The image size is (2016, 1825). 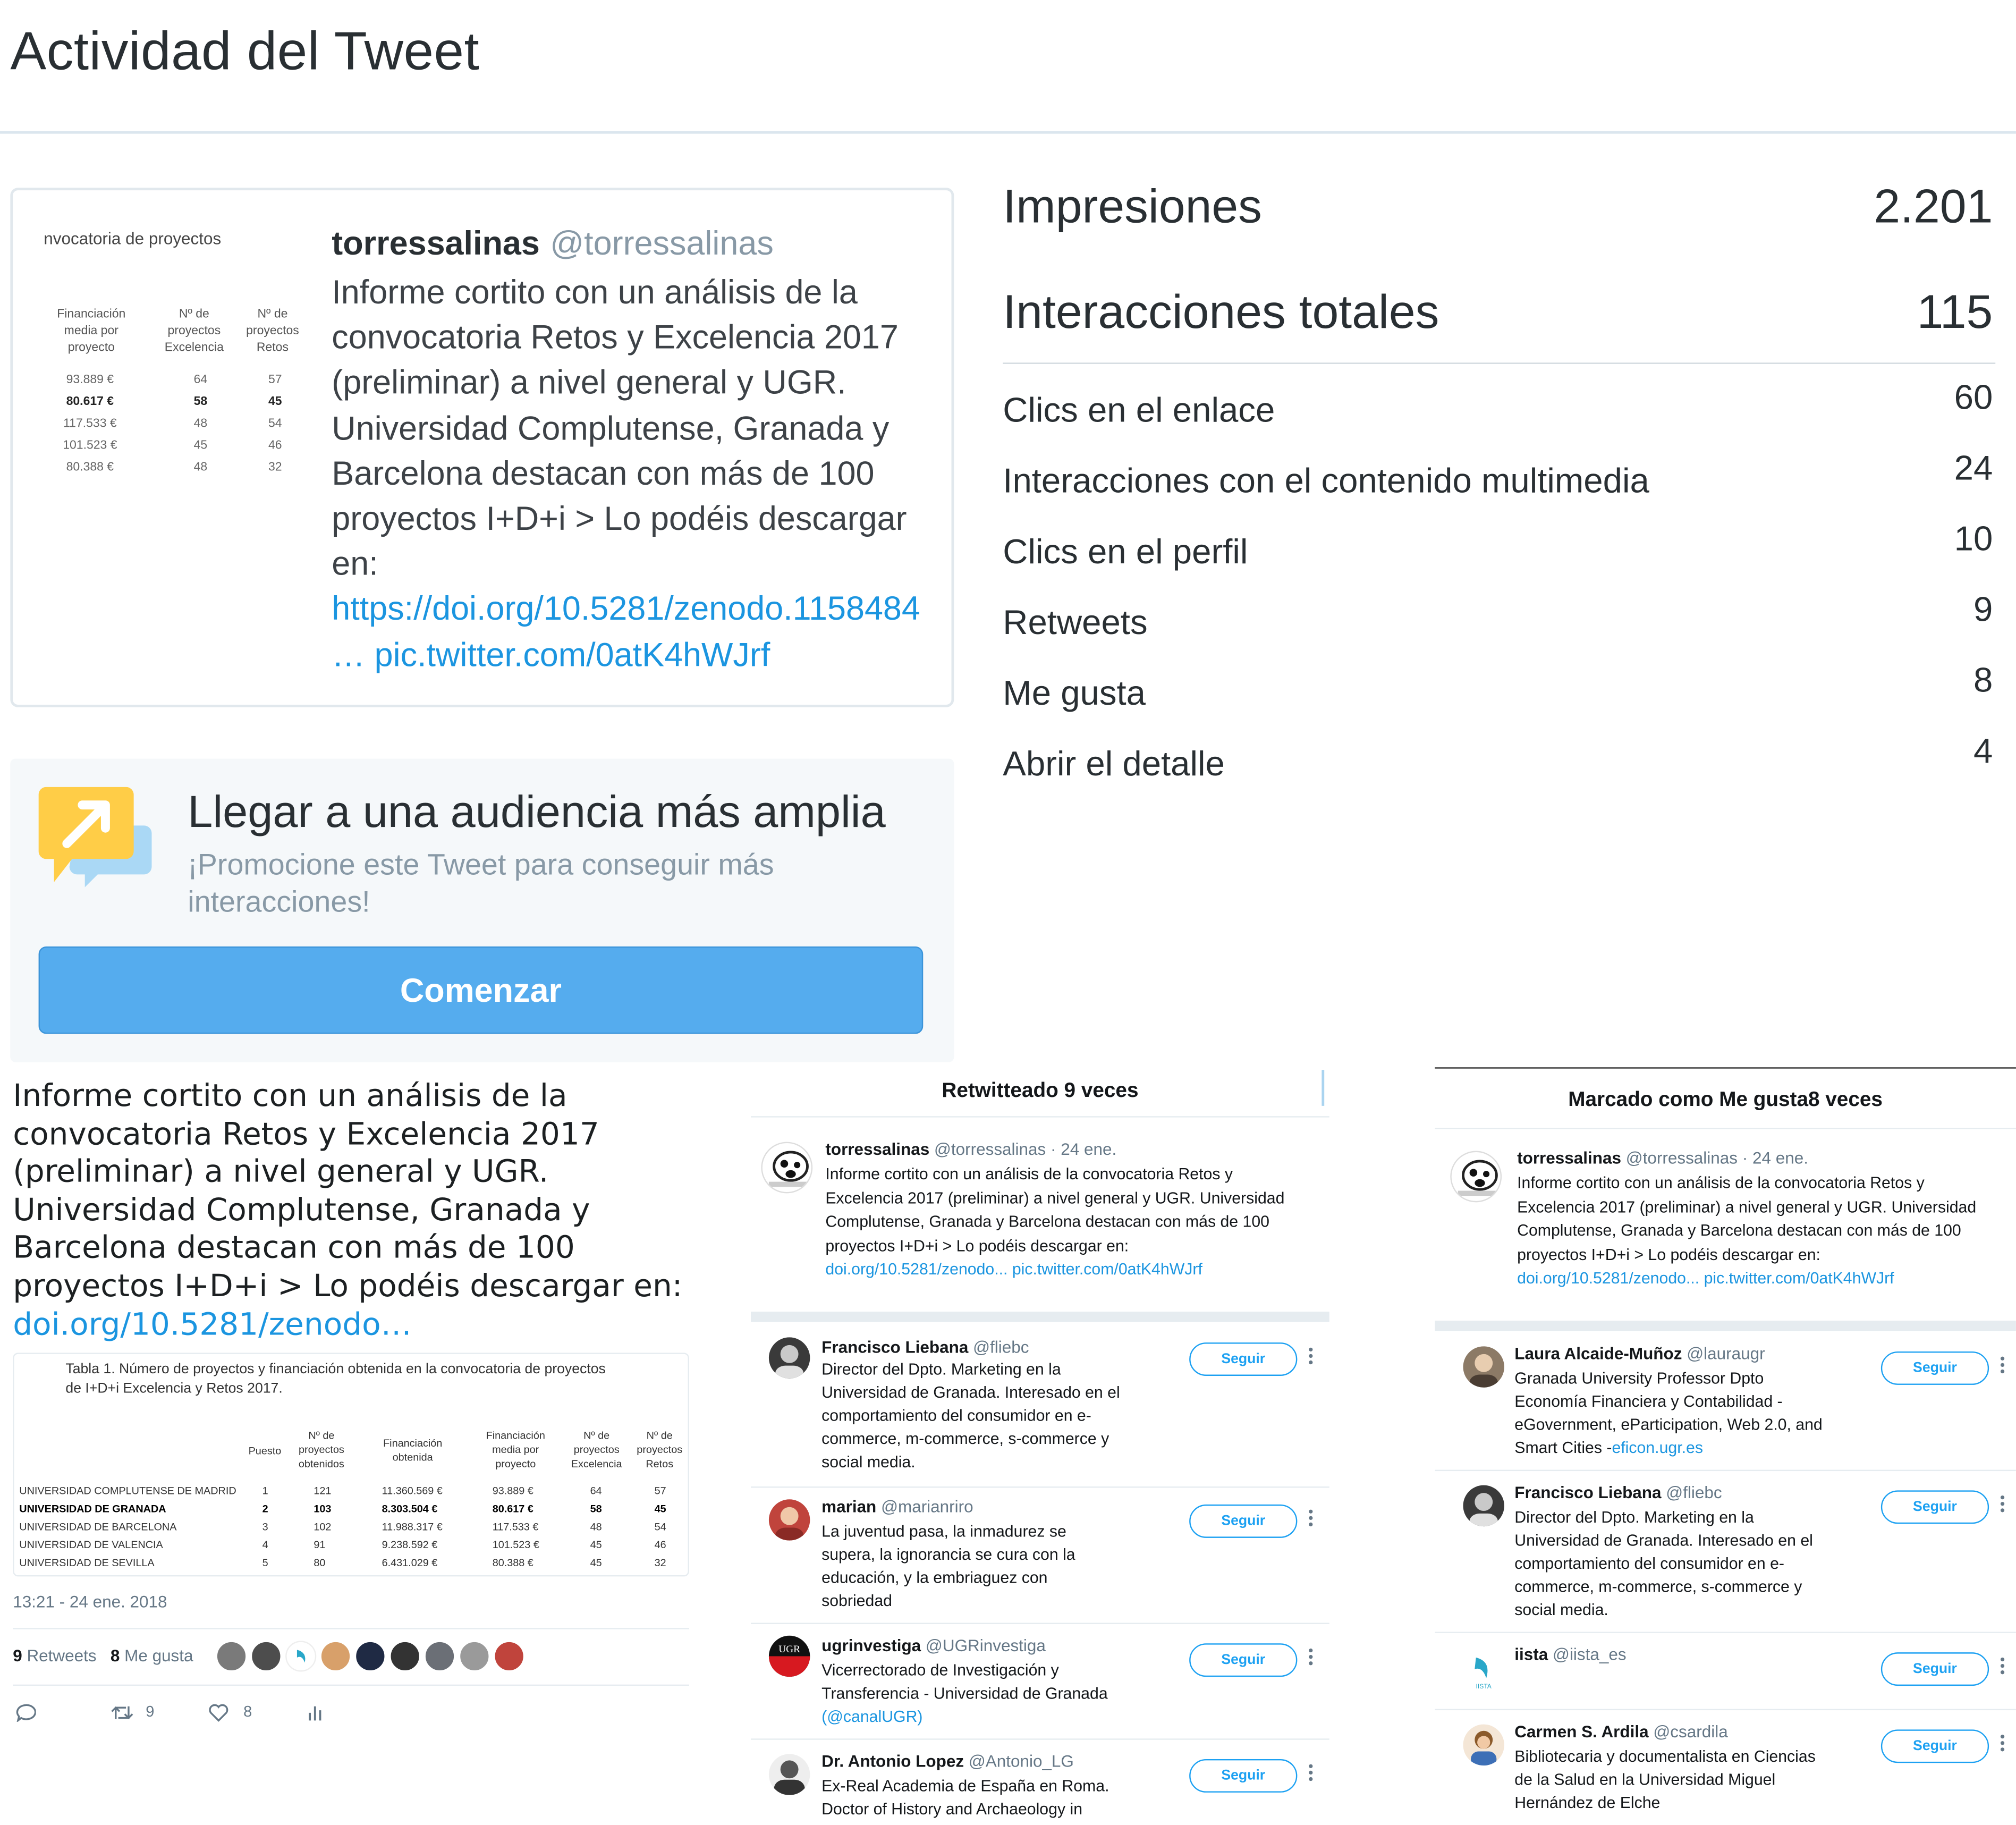 What do you see at coordinates (871, 1717) in the screenshot?
I see `bio-link: (@canalUGR)` at bounding box center [871, 1717].